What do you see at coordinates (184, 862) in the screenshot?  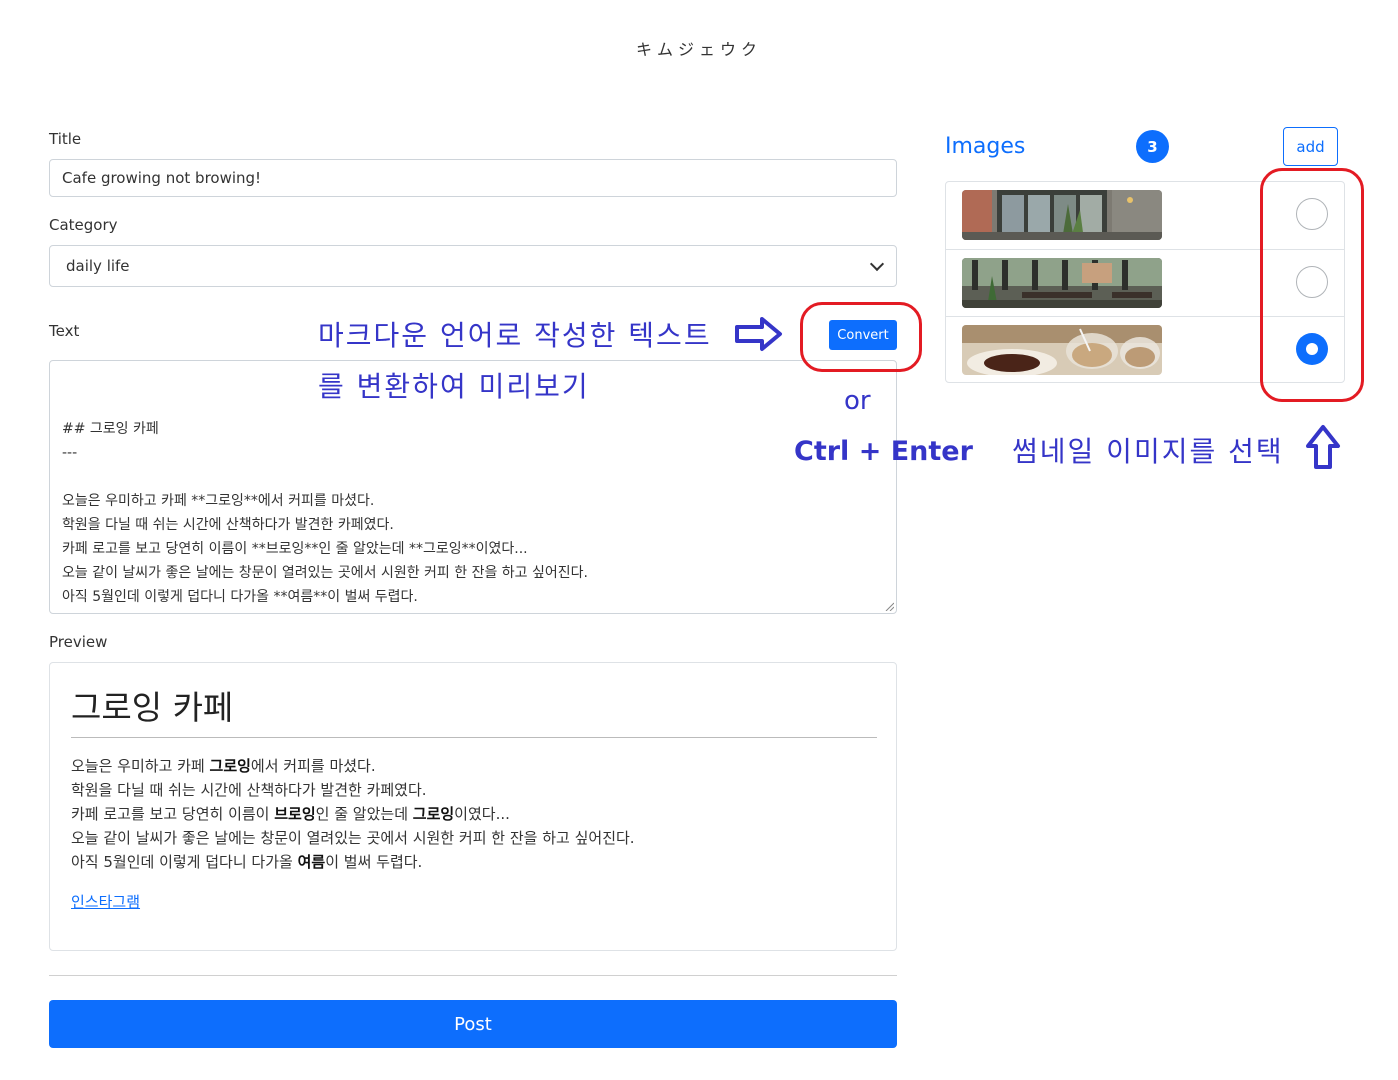 I see `preview-text: 아직 5월인데 이렇게 덥다니 다가올` at bounding box center [184, 862].